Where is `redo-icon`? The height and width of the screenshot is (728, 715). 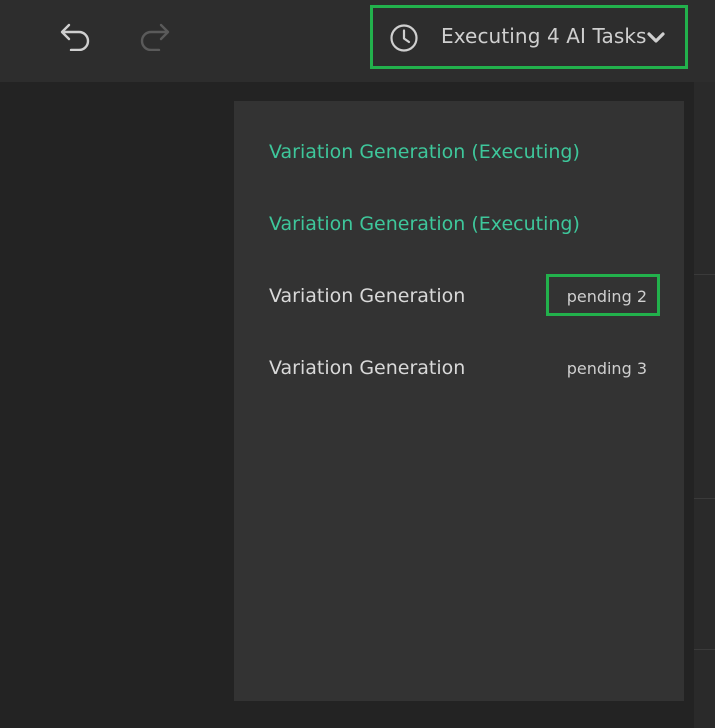 redo-icon is located at coordinates (155, 37).